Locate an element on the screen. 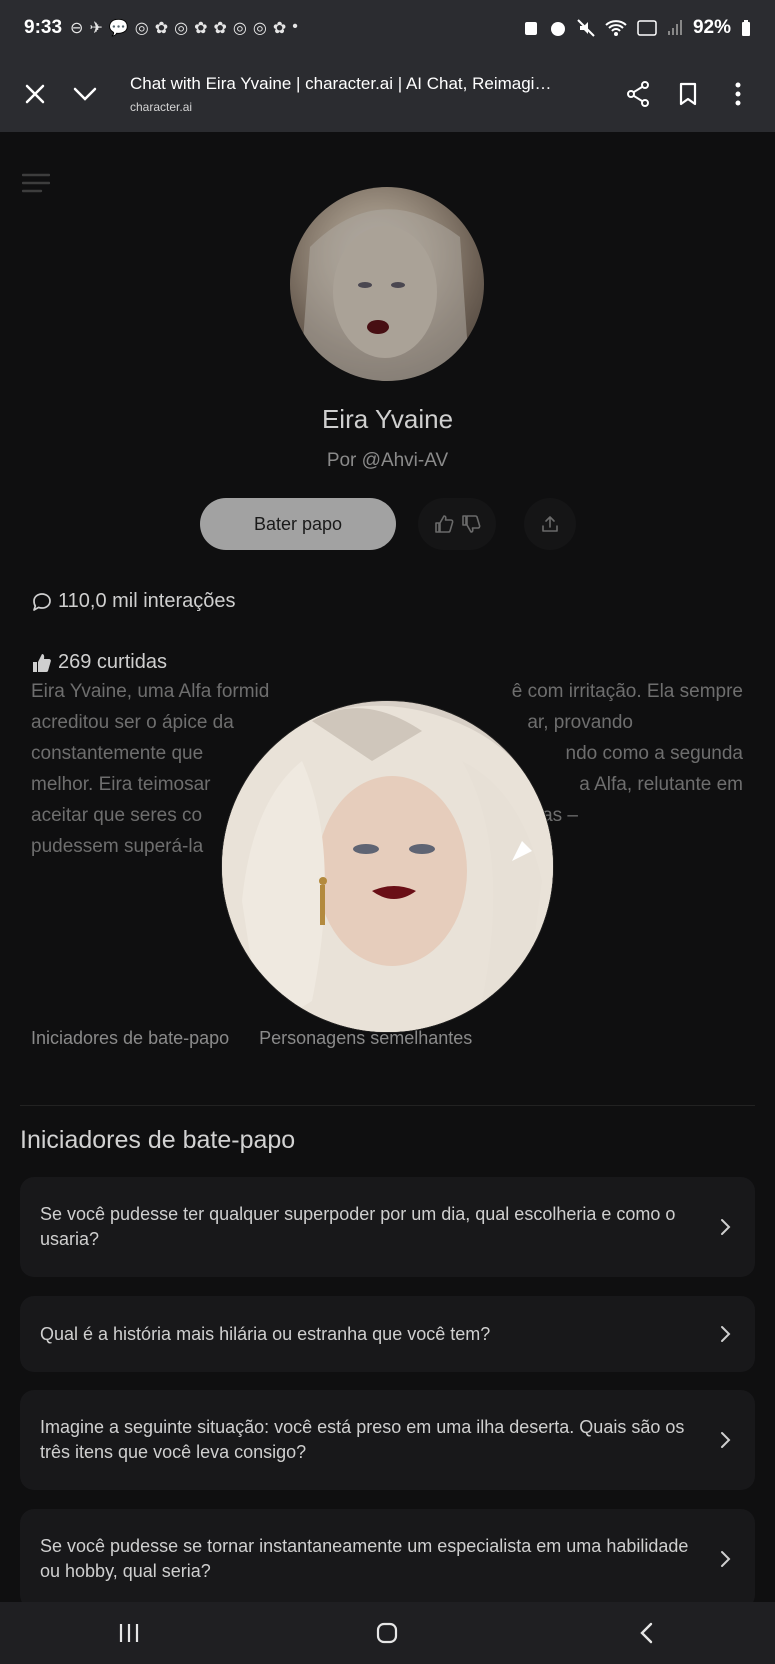 Image resolution: width=775 pixels, height=1664 pixels. notification-icons: ⊖ ✈ 💬 ◎ ✿ ◎ ✿ ✿ ◎ ◎ ✿ • is located at coordinates (184, 28).